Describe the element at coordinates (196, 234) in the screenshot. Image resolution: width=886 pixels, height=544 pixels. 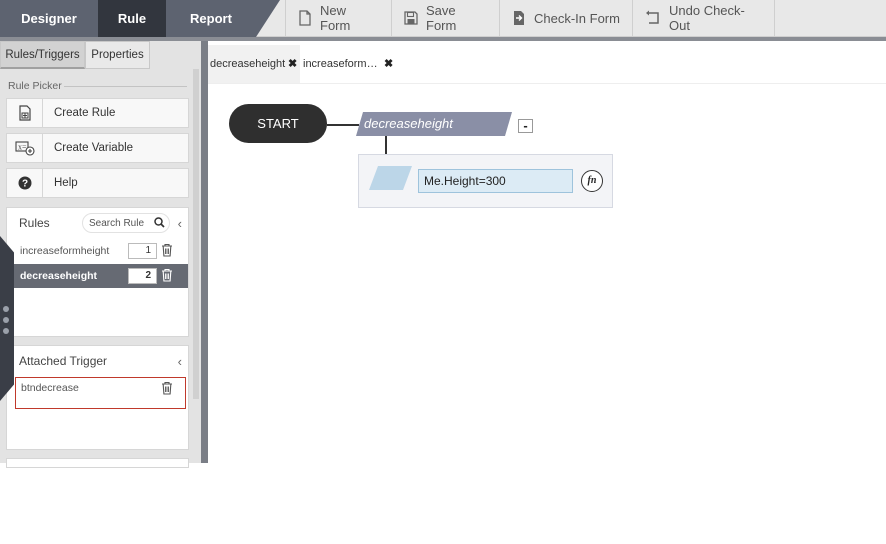
I see `left-panel-scrollbar` at that location.